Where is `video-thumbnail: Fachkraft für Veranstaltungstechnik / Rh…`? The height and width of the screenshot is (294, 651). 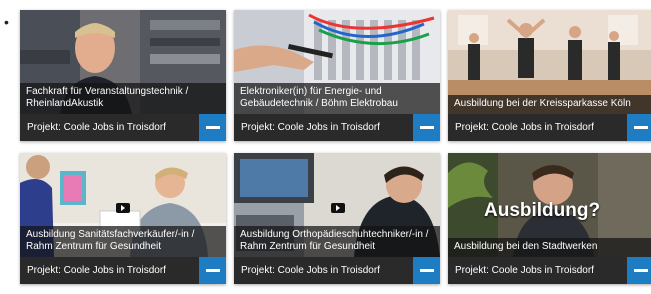 video-thumbnail: Fachkraft für Veranstaltungstechnik / Rh… is located at coordinates (123, 62).